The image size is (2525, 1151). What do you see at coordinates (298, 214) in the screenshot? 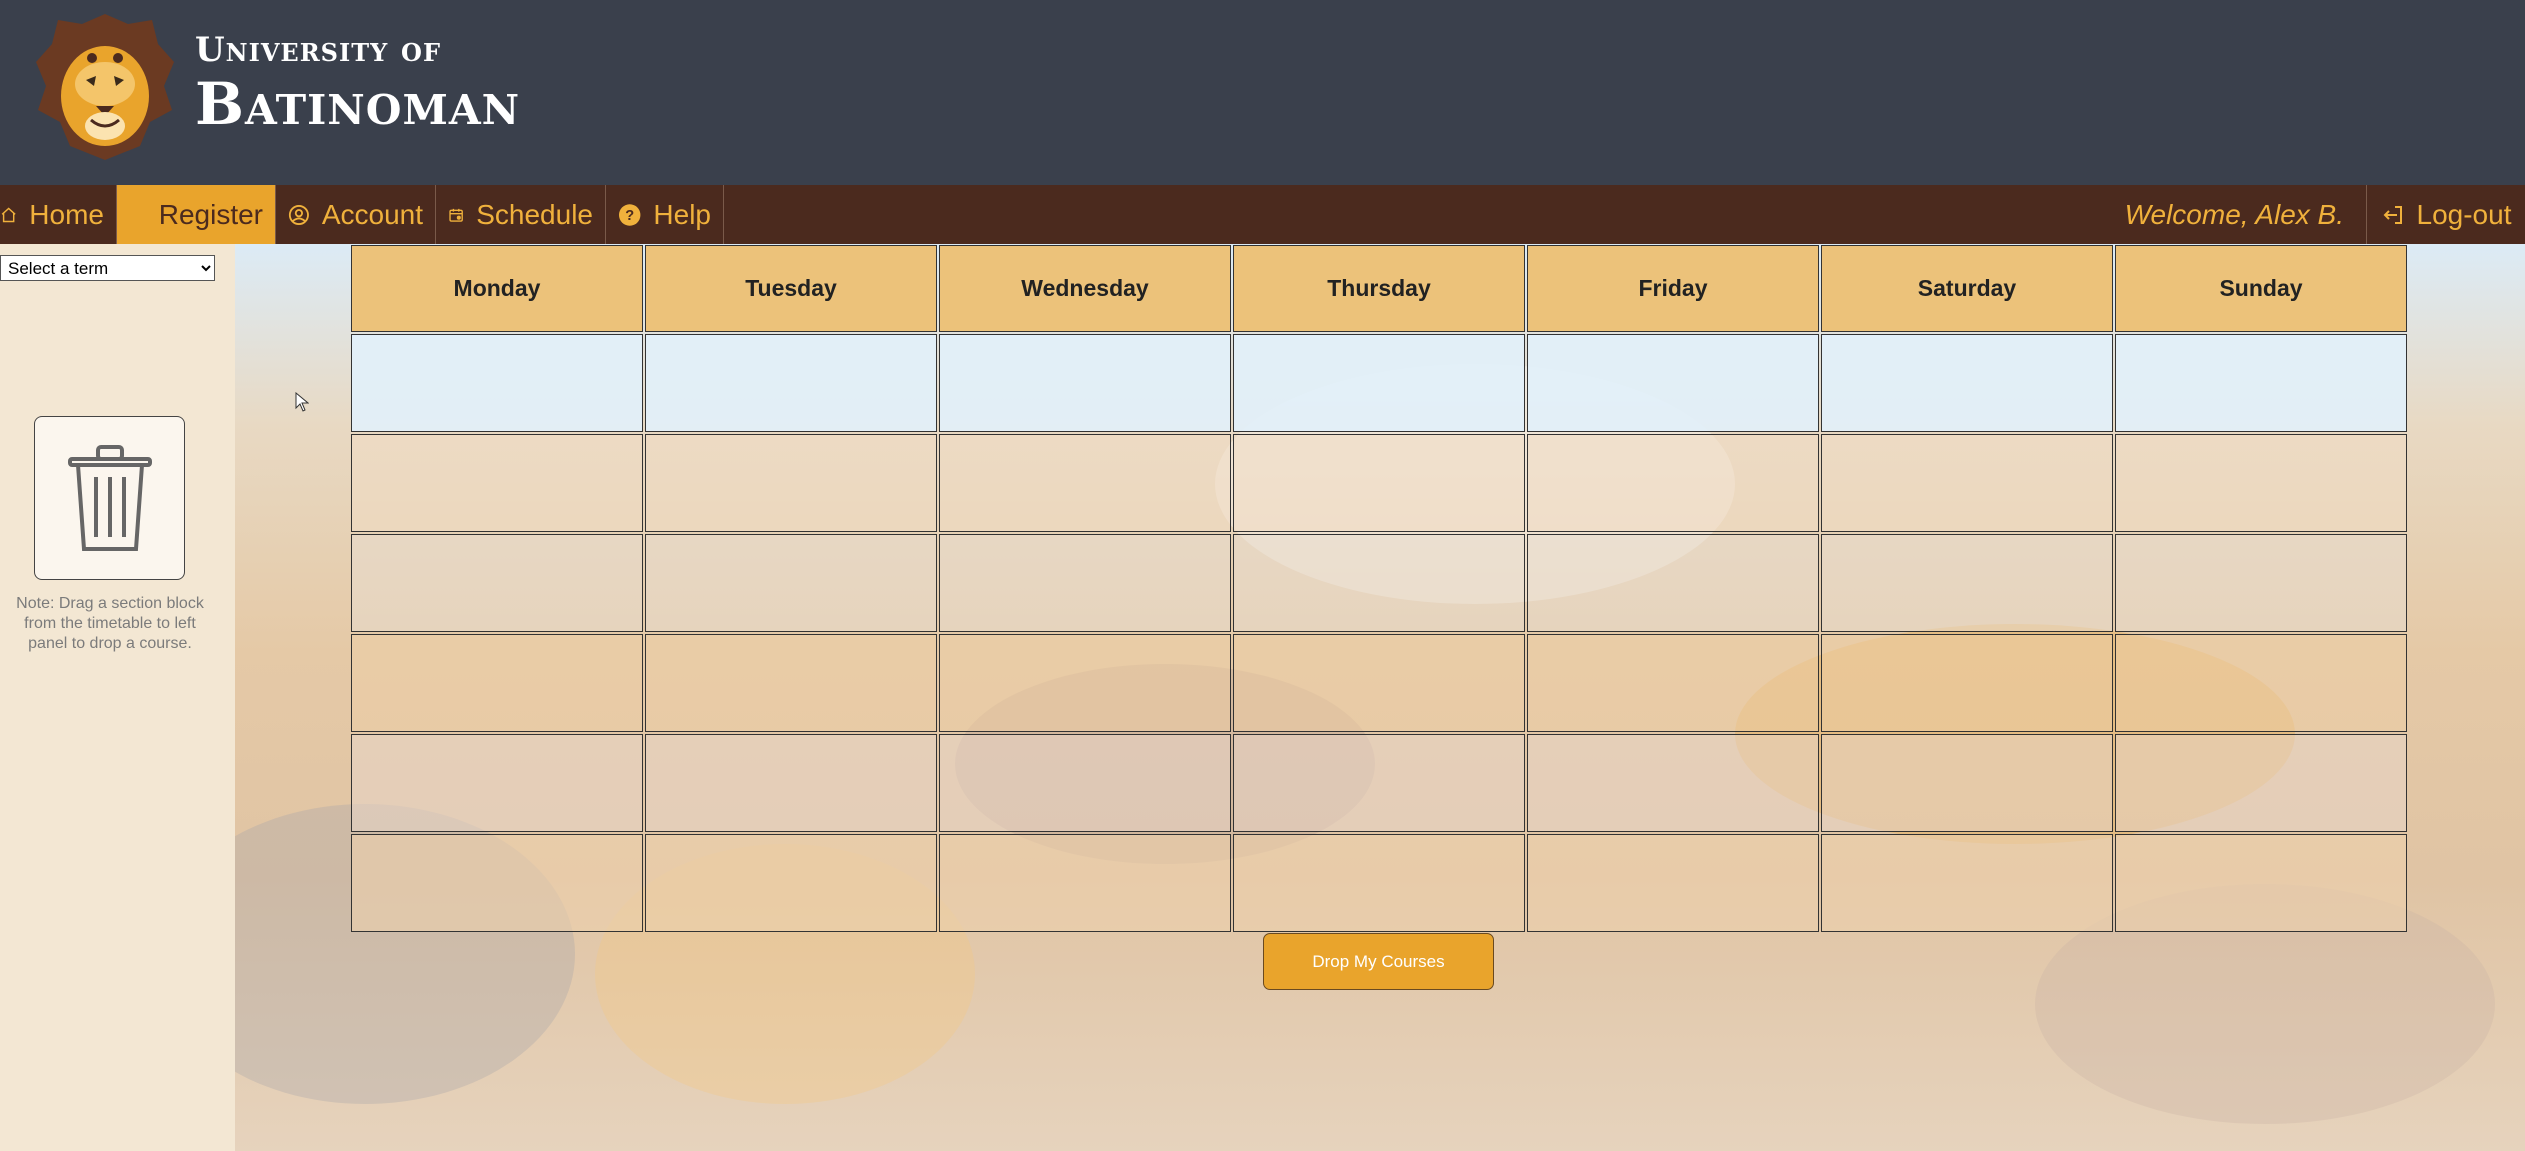
I see `account-icon` at bounding box center [298, 214].